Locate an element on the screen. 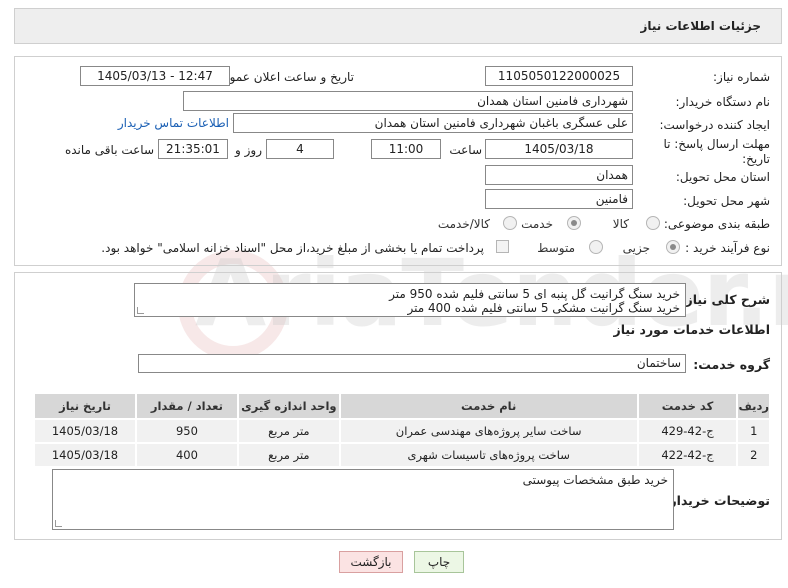 The width and height of the screenshot is (788, 588). cell-service-code: ج-42-429 is located at coordinates (687, 431).